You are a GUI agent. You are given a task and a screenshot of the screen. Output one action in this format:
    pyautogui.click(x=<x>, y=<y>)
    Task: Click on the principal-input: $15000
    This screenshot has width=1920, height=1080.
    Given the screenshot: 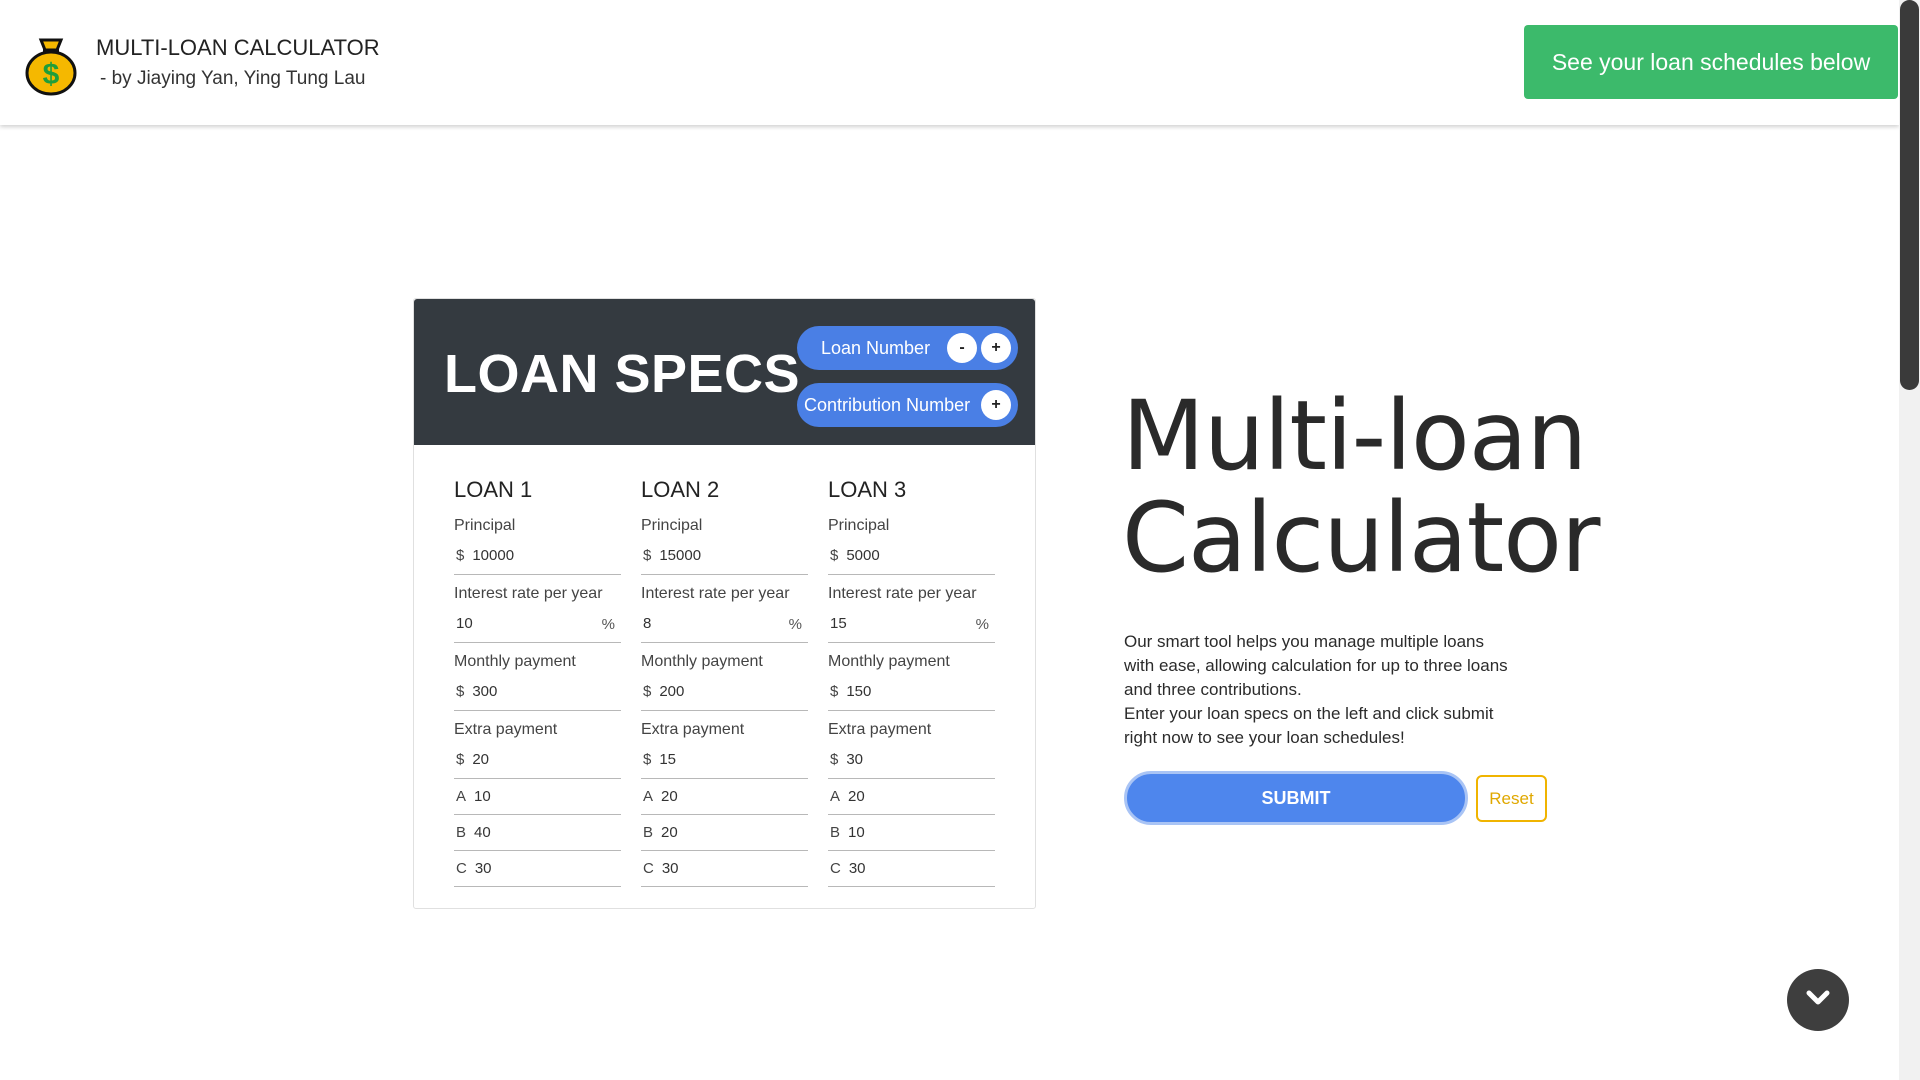 What is the action you would take?
    pyautogui.click(x=724, y=556)
    